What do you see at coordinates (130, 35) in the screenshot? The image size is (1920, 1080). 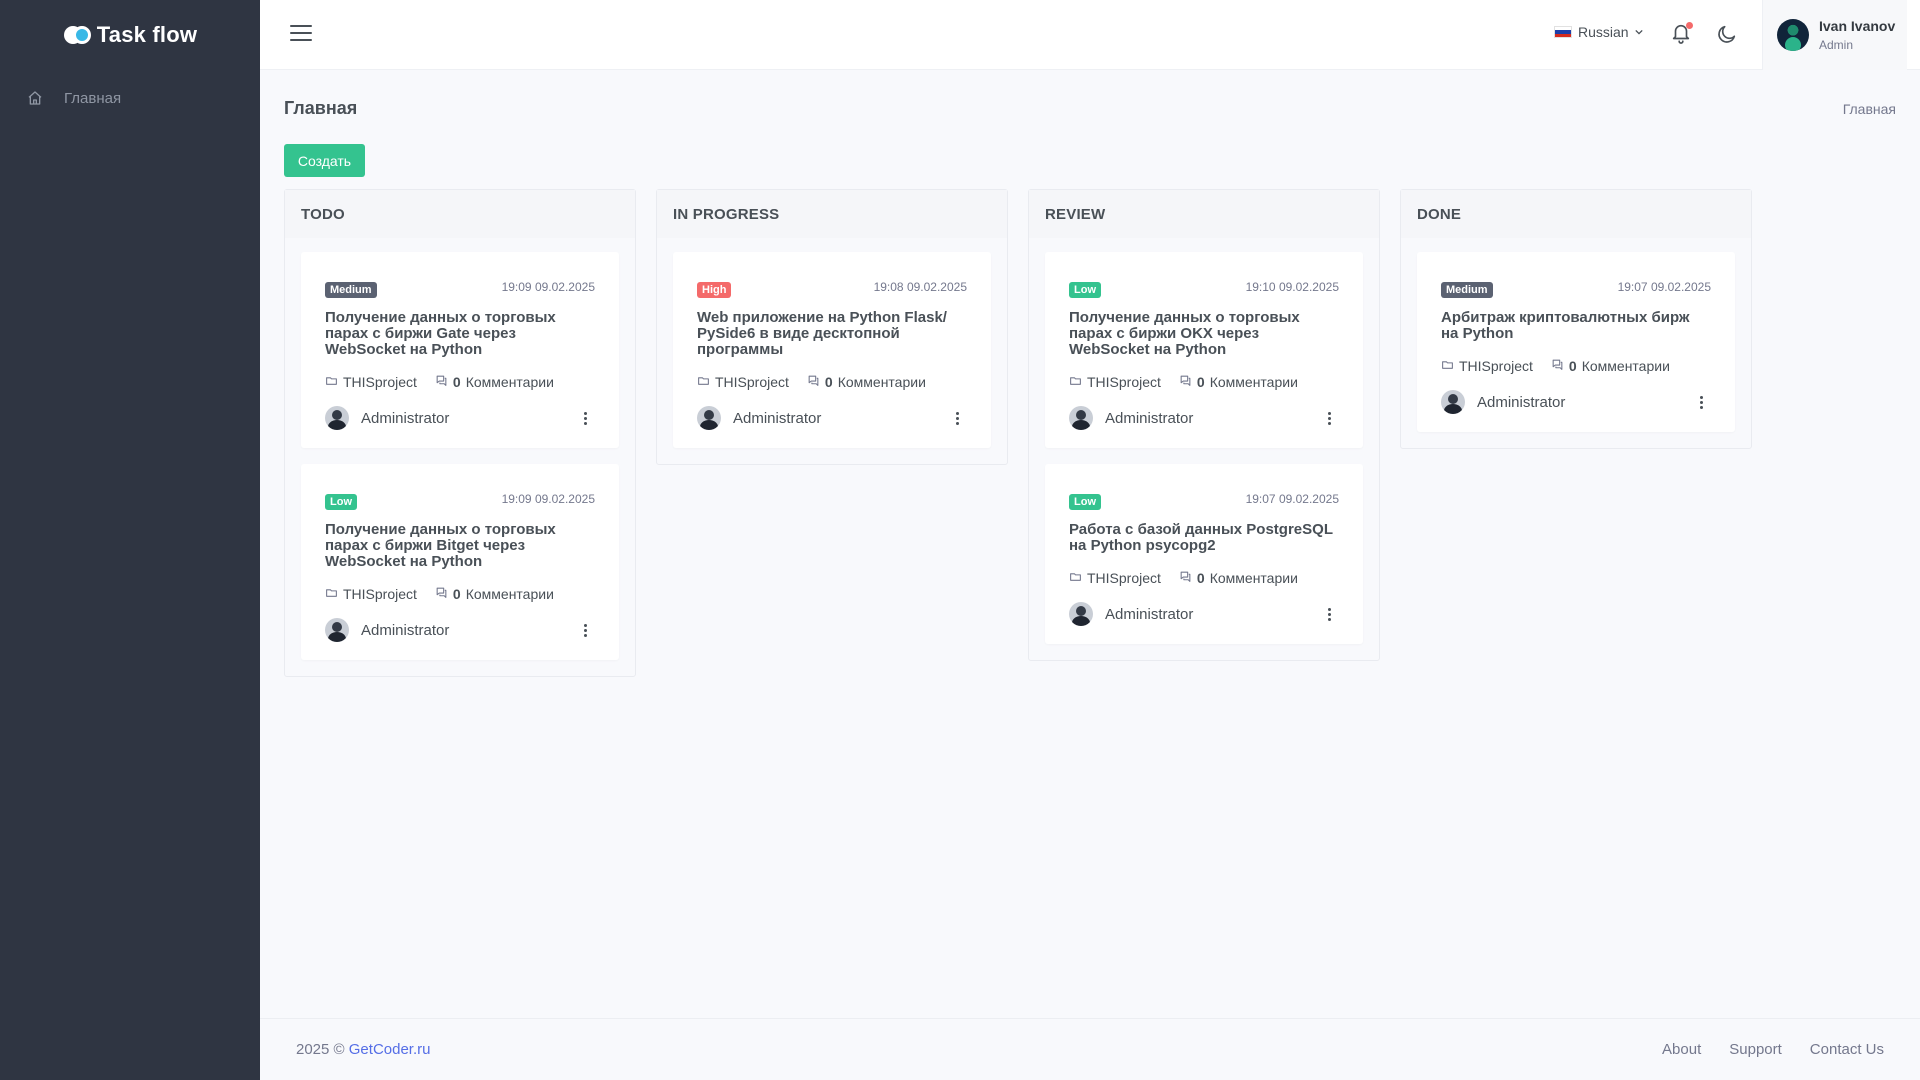 I see `app-logo: Task flow` at bounding box center [130, 35].